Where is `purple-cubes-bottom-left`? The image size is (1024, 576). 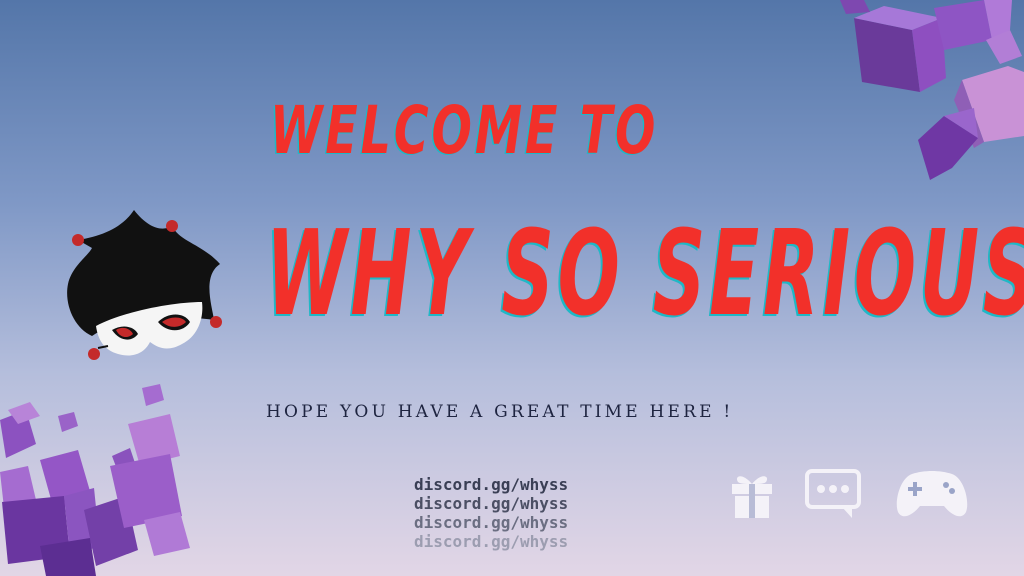 purple-cubes-bottom-left is located at coordinates (95, 480).